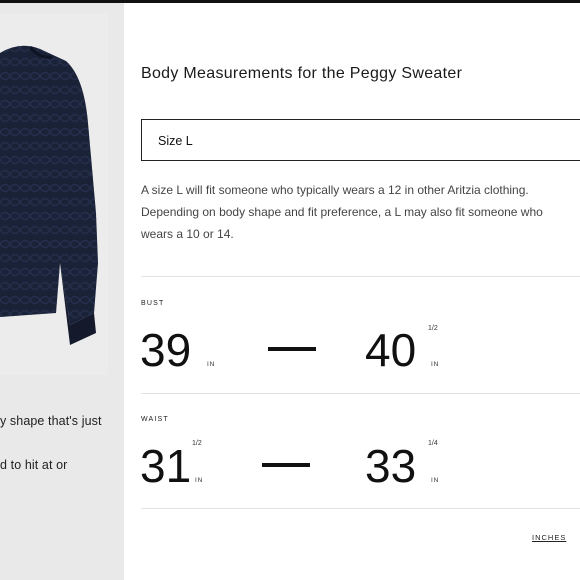 This screenshot has width=580, height=580. Describe the element at coordinates (211, 364) in the screenshot. I see `bust-min-unit: IN` at that location.